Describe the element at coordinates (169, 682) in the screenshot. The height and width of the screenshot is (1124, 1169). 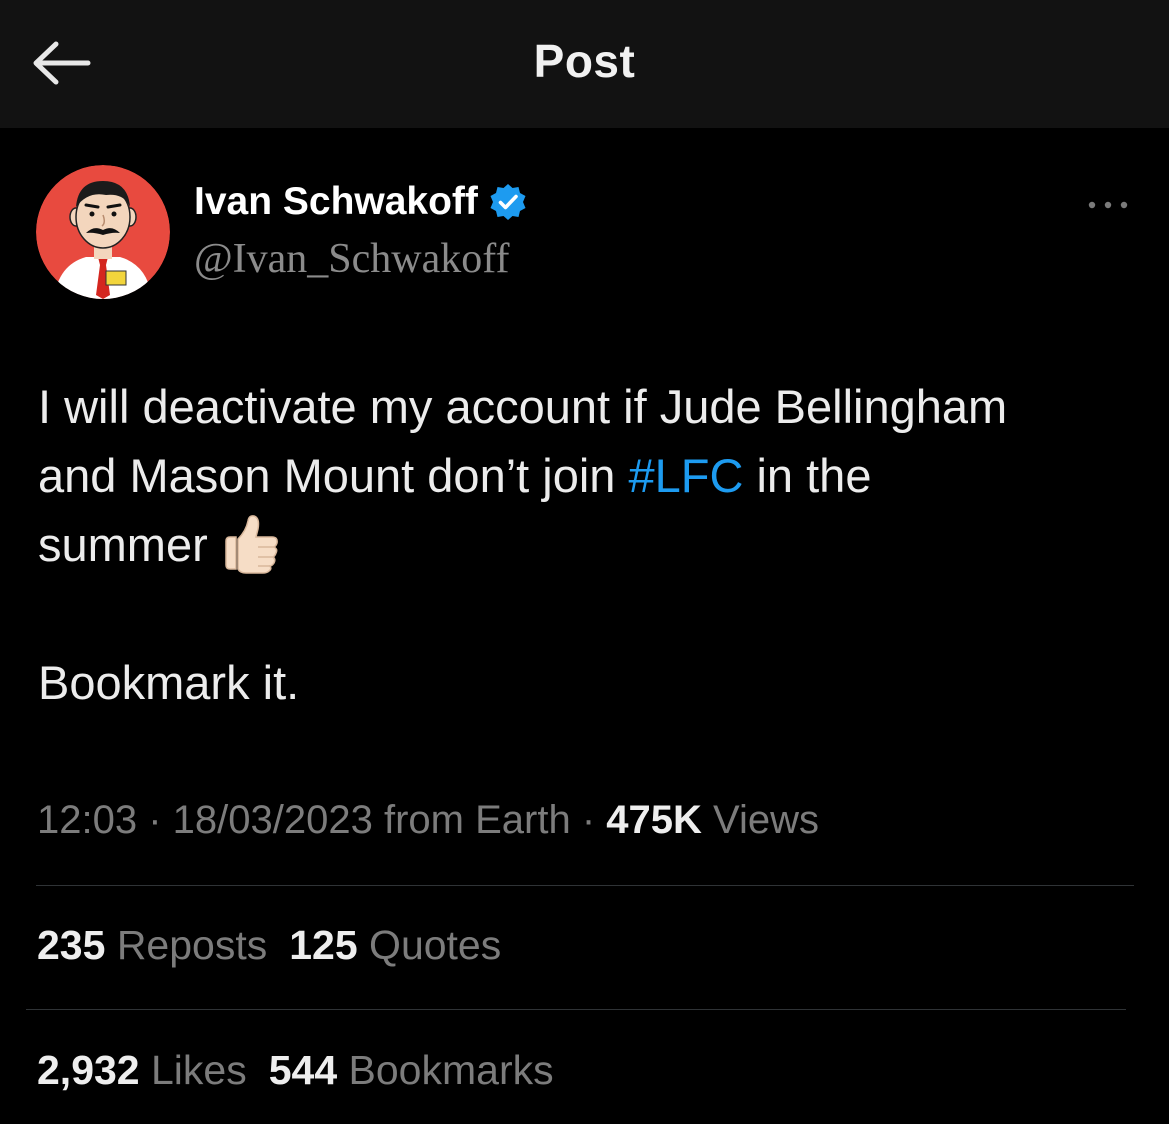
I see `tweet-line: Bookmark it.` at that location.